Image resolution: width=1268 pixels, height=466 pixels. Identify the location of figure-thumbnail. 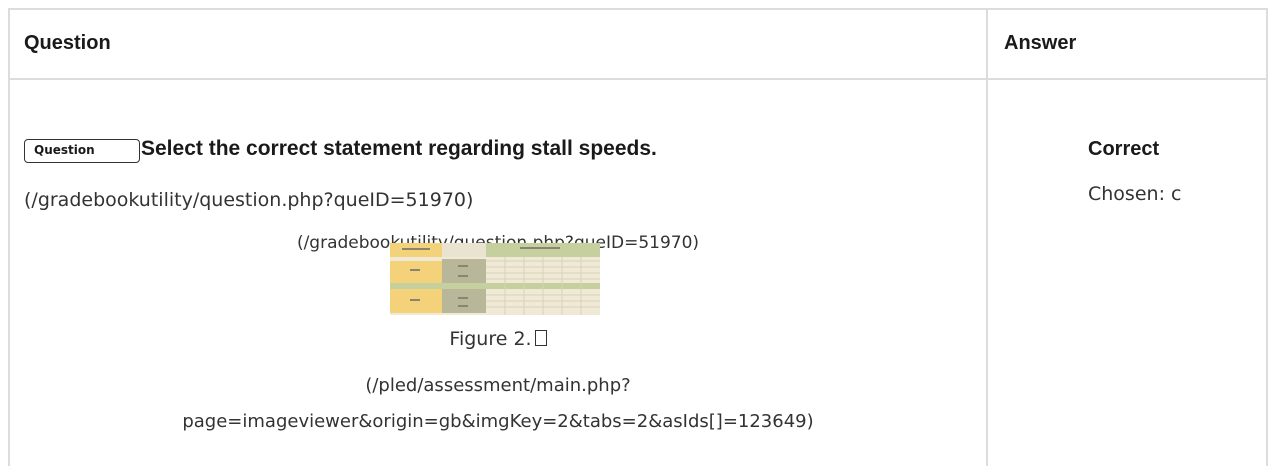
(495, 279).